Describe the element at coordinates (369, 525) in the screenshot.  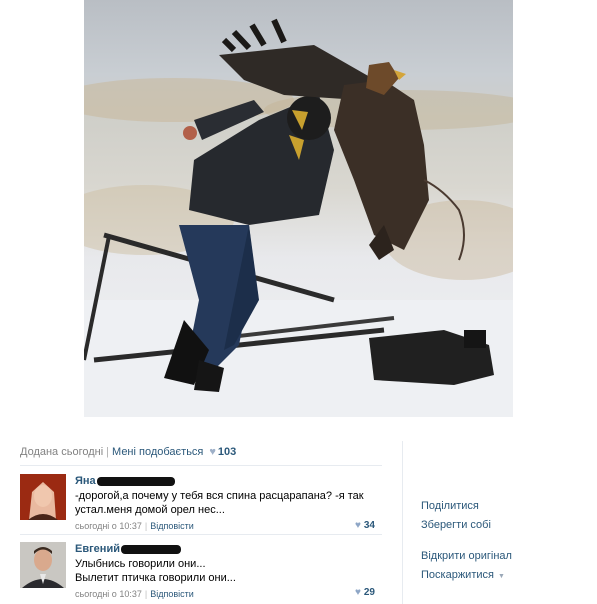
I see `comment-like-count: 34` at that location.